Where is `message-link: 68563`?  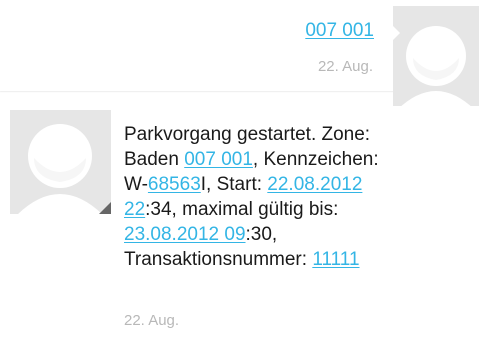 message-link: 68563 is located at coordinates (174, 184).